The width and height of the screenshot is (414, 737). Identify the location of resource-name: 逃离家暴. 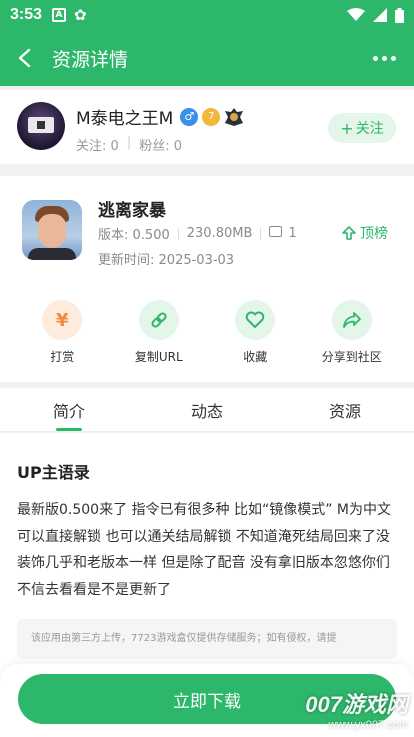
(132, 211).